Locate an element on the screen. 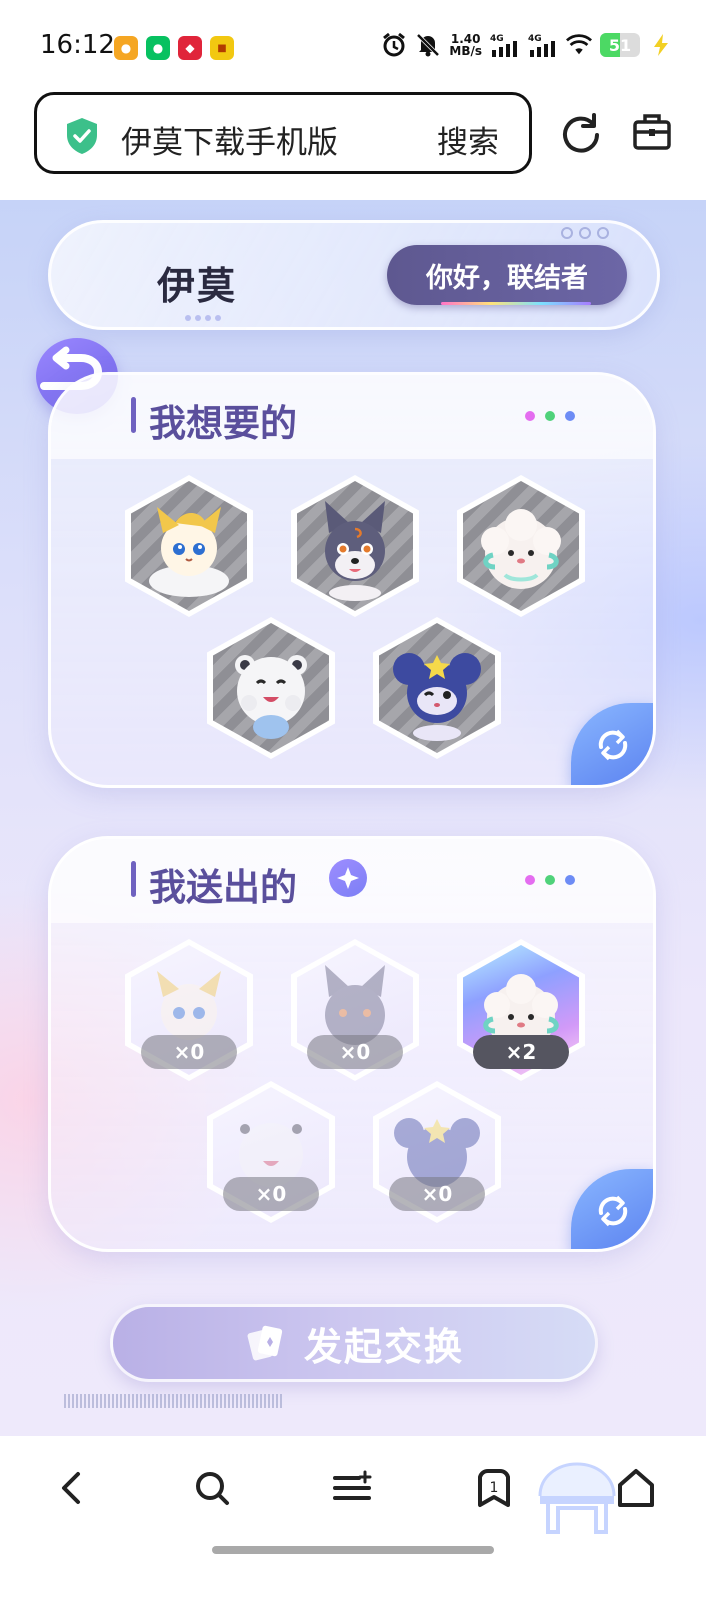 This screenshot has width=720, height=1600. greeting-underline is located at coordinates (516, 303).